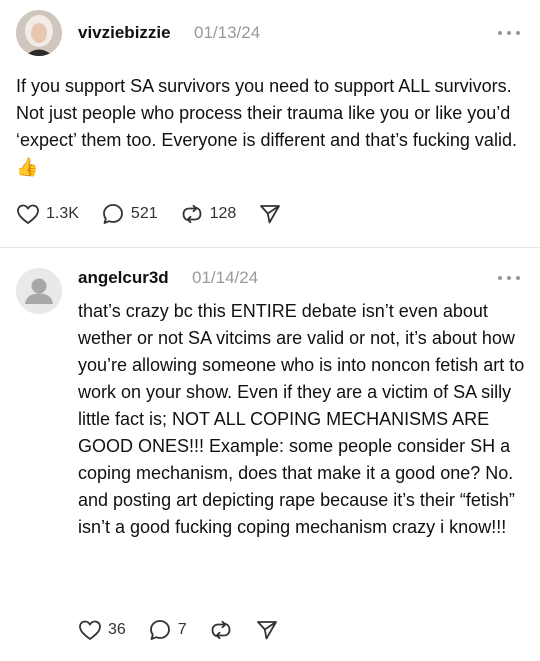 Image resolution: width=540 pixels, height=661 pixels. I want to click on reply-button: 521, so click(129, 214).